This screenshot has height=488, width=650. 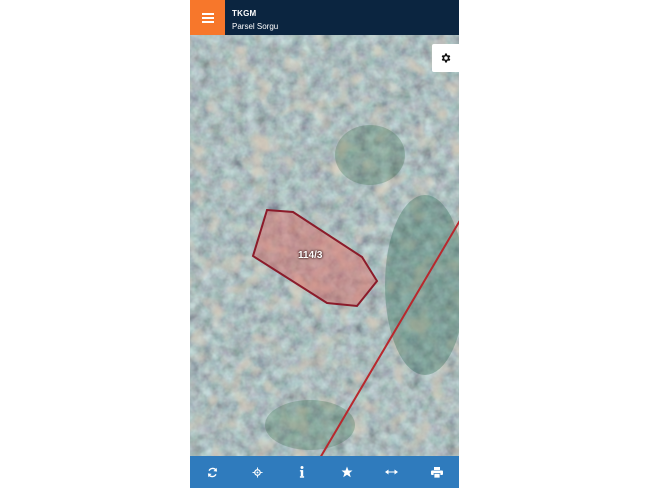 I want to click on print-icon, so click(x=436, y=472).